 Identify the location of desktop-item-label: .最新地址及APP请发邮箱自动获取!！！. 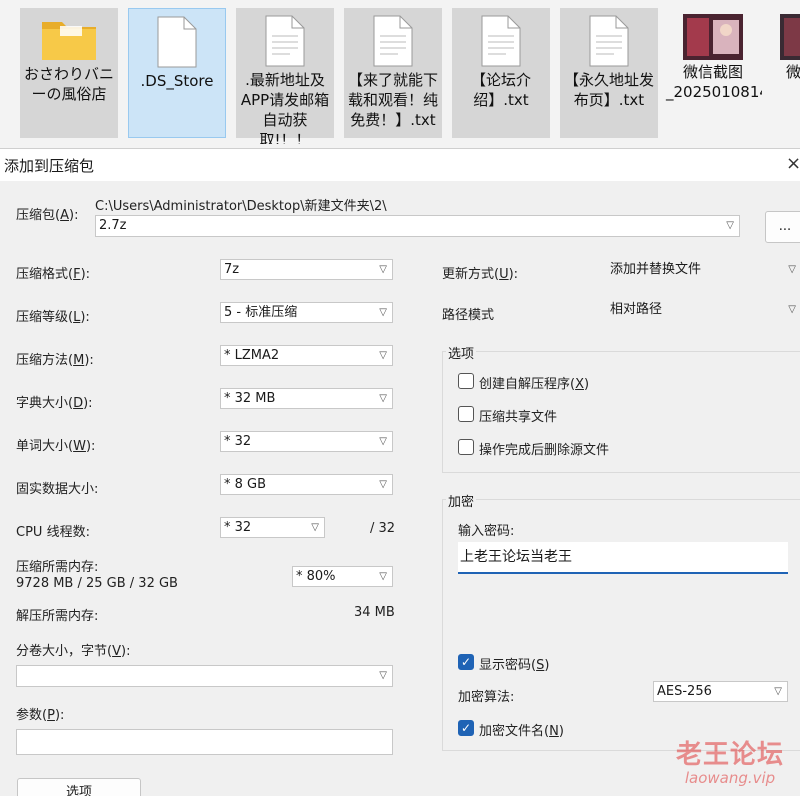
(285, 107).